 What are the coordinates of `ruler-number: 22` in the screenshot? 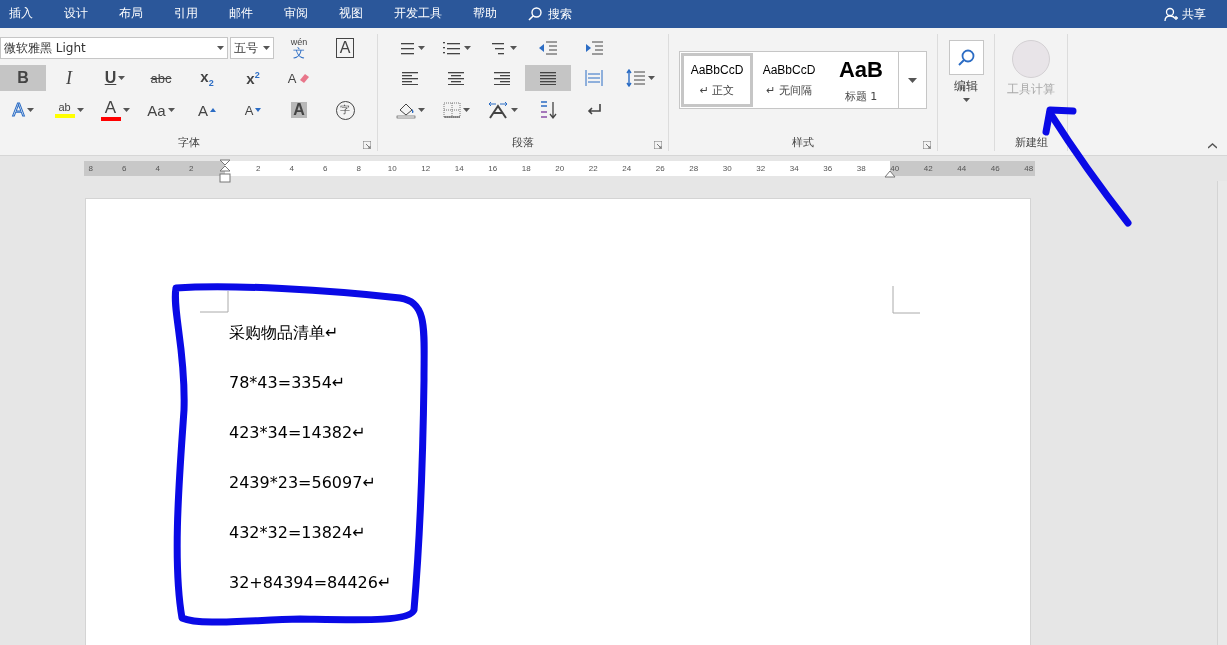 It's located at (593, 168).